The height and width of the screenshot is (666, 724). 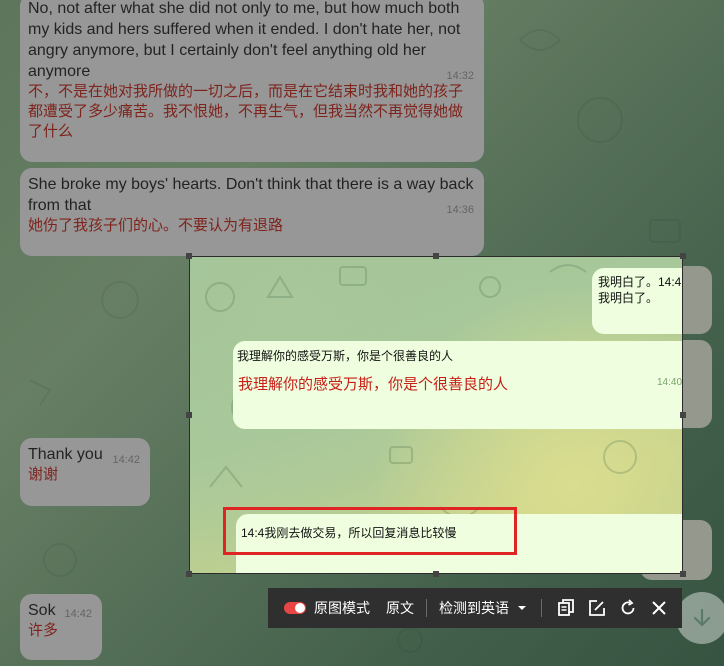 I want to click on highlight-annotation-box, so click(x=370, y=531).